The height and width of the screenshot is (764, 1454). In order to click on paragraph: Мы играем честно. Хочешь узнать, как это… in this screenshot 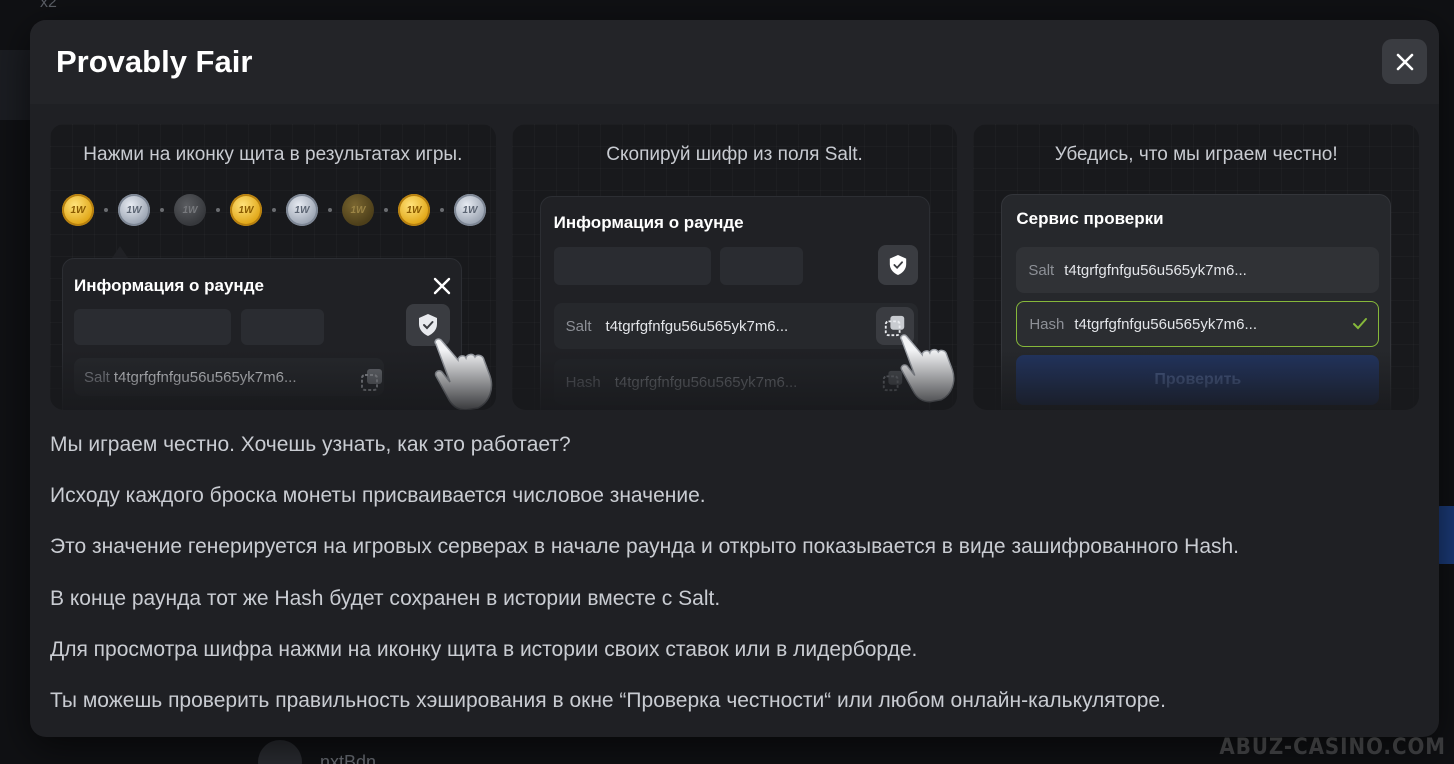, I will do `click(310, 444)`.